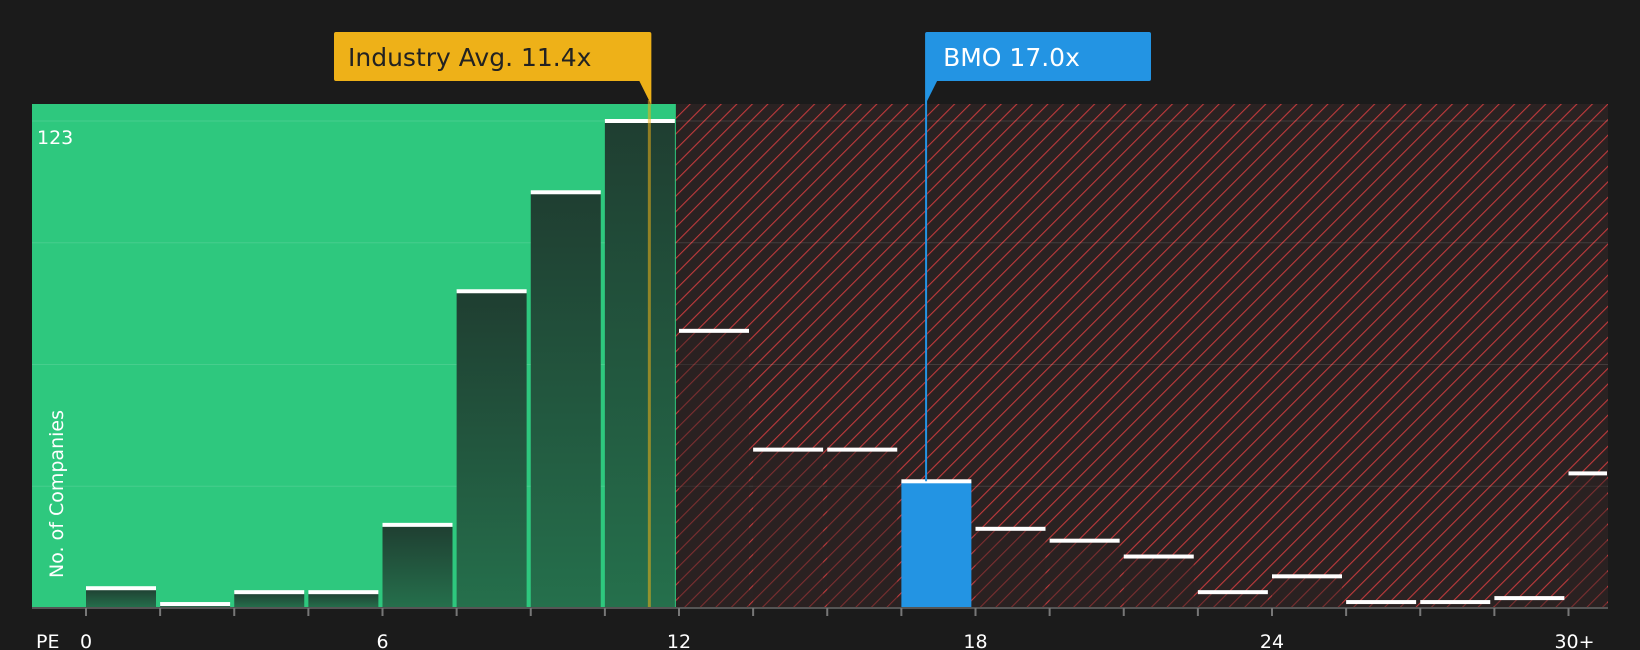 Image resolution: width=1640 pixels, height=650 pixels. I want to click on x-tick-label: 18, so click(975, 640).